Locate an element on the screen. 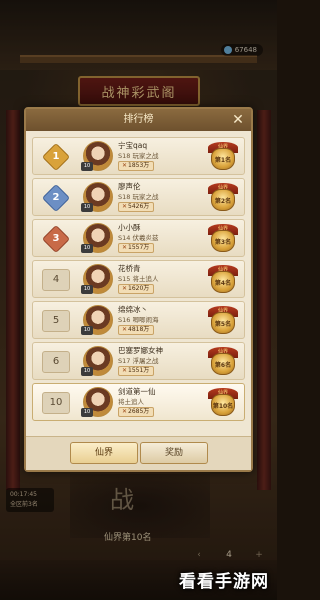  power-value: 1620万 is located at coordinates (139, 288).